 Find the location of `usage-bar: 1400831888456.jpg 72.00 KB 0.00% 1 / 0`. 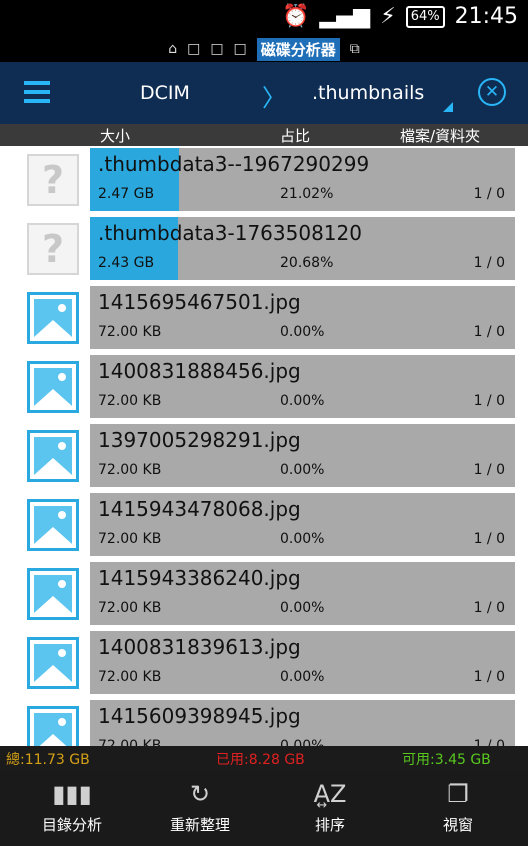

usage-bar: 1400831888456.jpg 72.00 KB 0.00% 1 / 0 is located at coordinates (302, 386).